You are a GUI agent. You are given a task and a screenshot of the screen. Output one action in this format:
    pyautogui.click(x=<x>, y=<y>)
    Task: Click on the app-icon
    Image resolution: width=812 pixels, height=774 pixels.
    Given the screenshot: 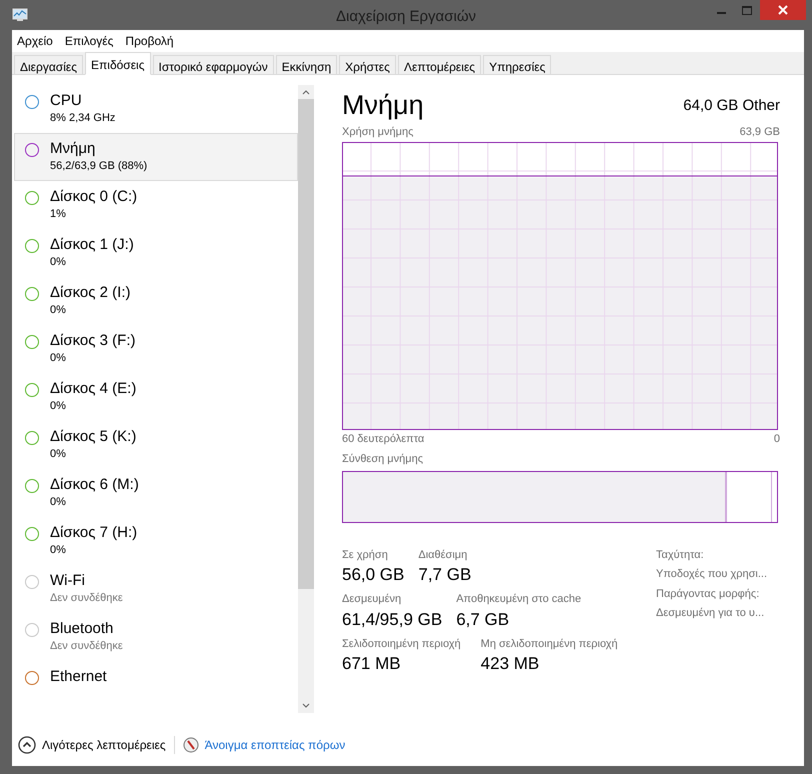 What is the action you would take?
    pyautogui.click(x=20, y=15)
    